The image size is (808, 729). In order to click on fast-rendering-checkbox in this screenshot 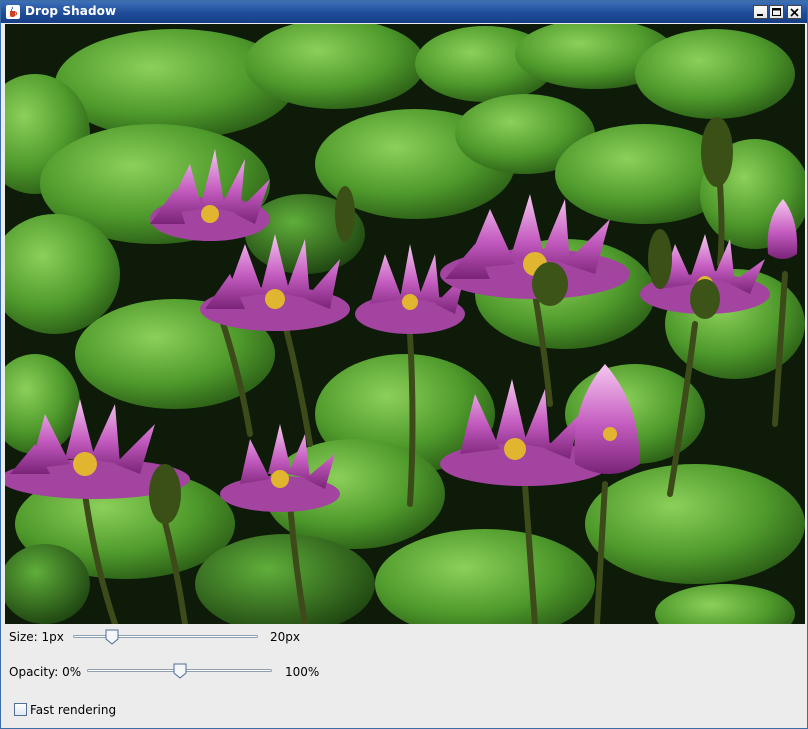, I will do `click(20, 709)`.